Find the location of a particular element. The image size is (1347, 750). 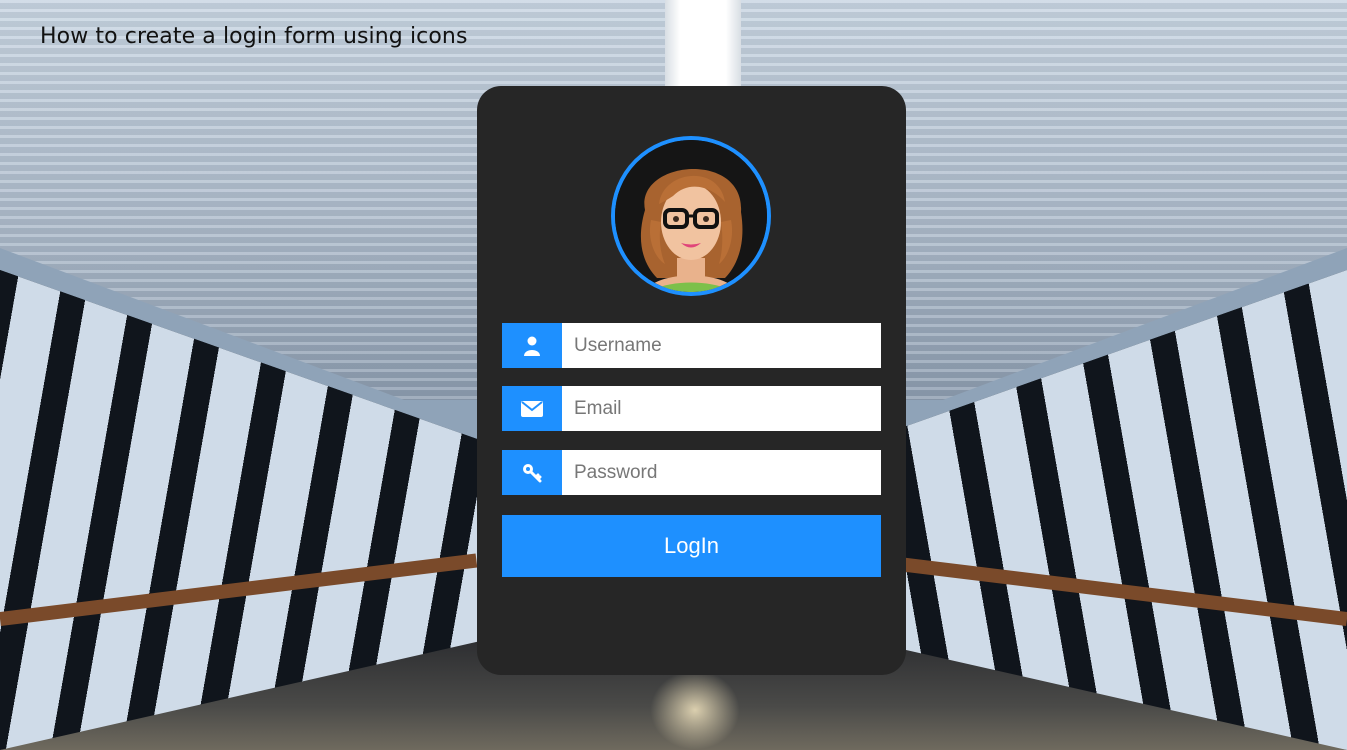

password-field is located at coordinates (691, 472).